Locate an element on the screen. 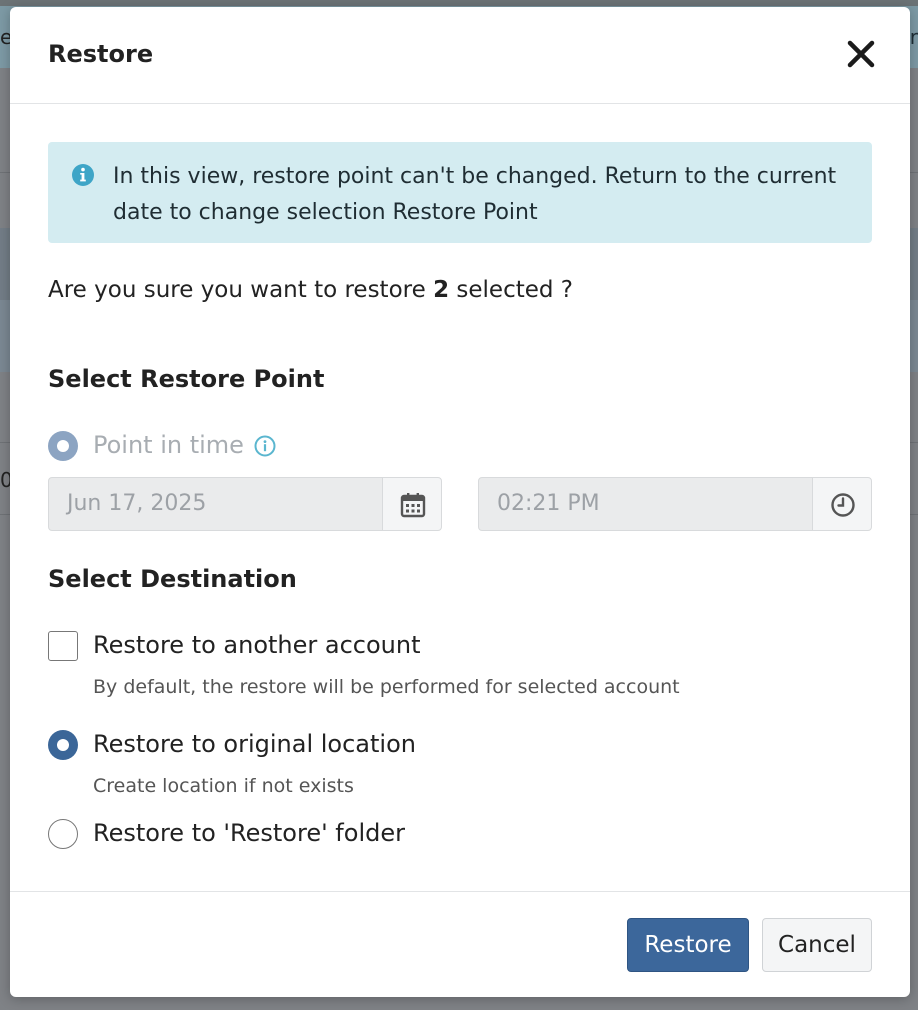 The image size is (918, 1010). clock-icon is located at coordinates (843, 505).